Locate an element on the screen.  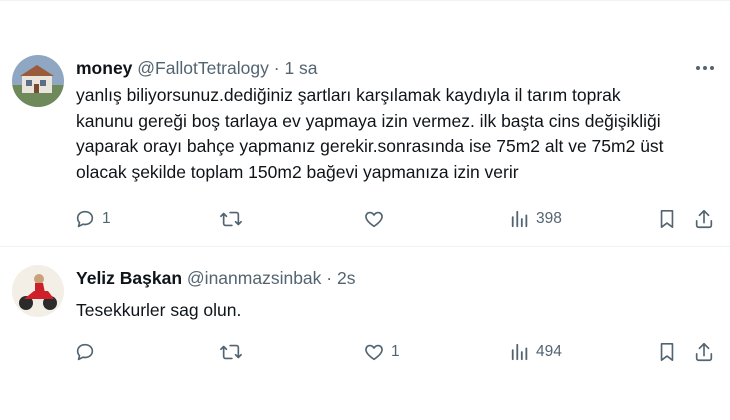
like-button is located at coordinates (377, 219).